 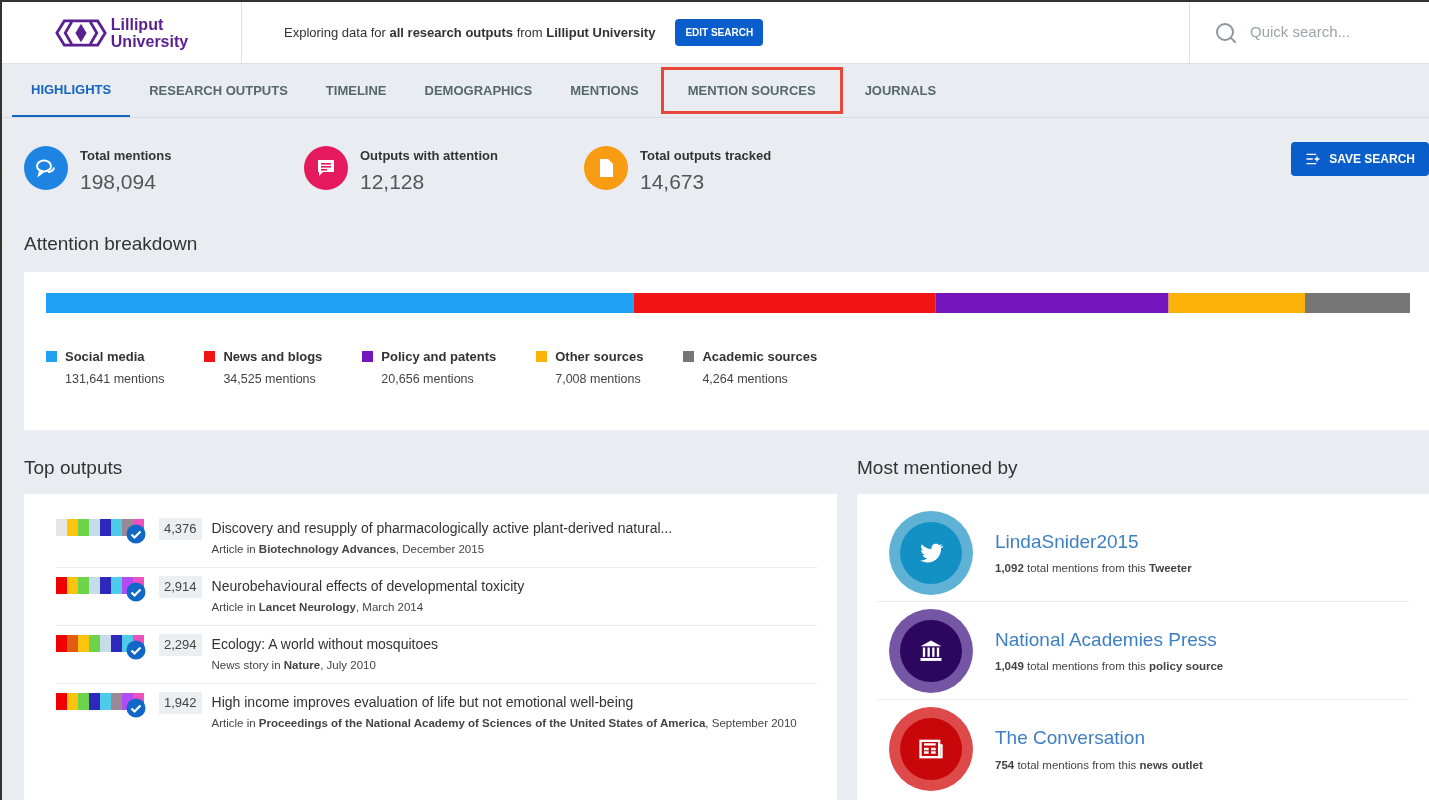 I want to click on output-title: High income improves evaluation of life but not emotional well-being, so click(x=504, y=702).